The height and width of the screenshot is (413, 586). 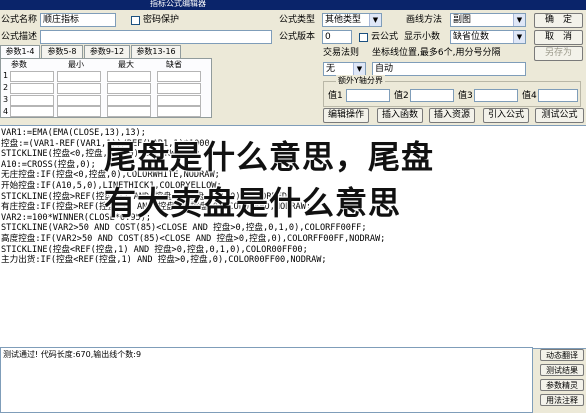 What do you see at coordinates (6, 111) in the screenshot?
I see `param-row-number: 4` at bounding box center [6, 111].